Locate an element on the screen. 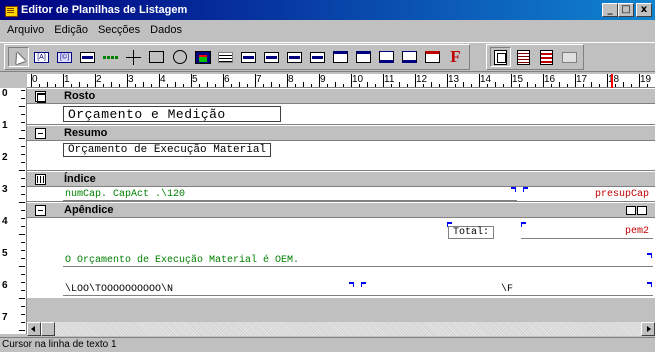 The image size is (655, 352). row-right-end-marker is located at coordinates (649, 284).